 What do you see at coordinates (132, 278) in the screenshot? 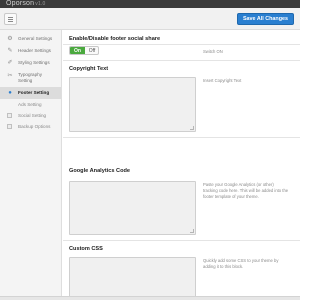
I see `custom-css-textarea` at bounding box center [132, 278].